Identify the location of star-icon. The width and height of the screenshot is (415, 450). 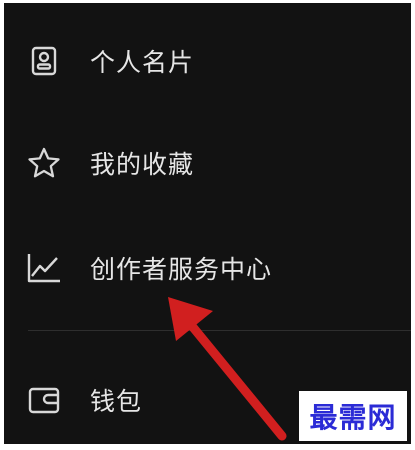
(44, 163).